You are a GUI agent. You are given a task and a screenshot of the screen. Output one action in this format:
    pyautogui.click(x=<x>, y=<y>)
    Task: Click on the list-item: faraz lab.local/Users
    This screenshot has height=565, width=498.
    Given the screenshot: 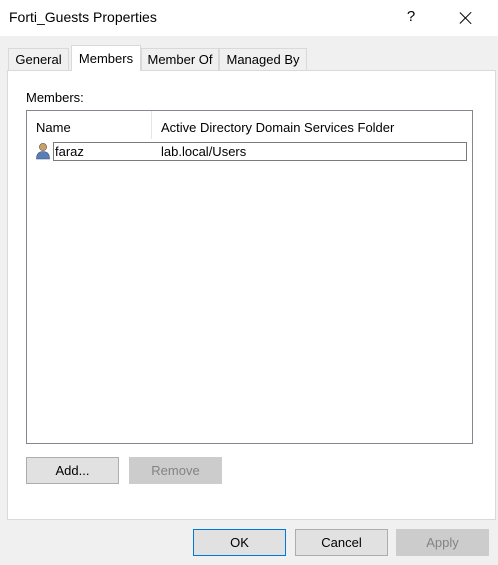 What is the action you would take?
    pyautogui.click(x=251, y=151)
    